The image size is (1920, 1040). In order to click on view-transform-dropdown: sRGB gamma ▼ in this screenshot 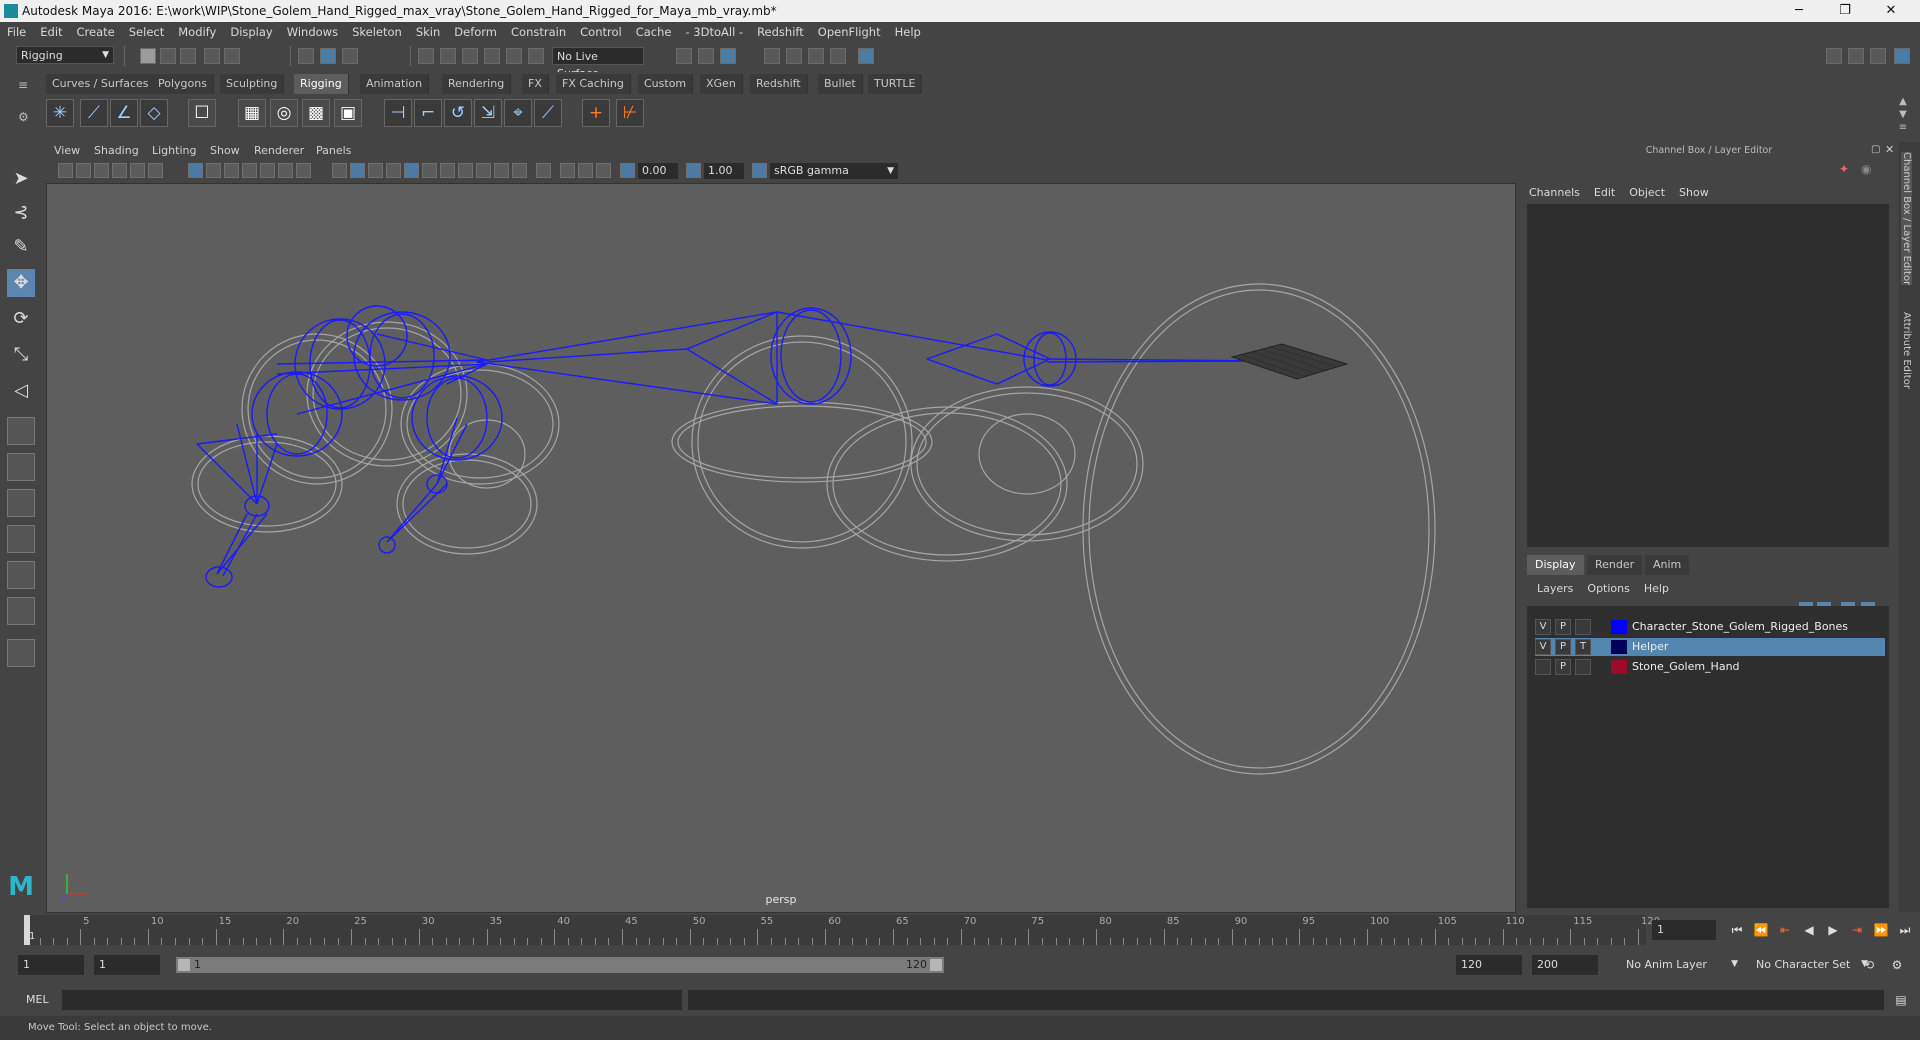, I will do `click(834, 171)`.